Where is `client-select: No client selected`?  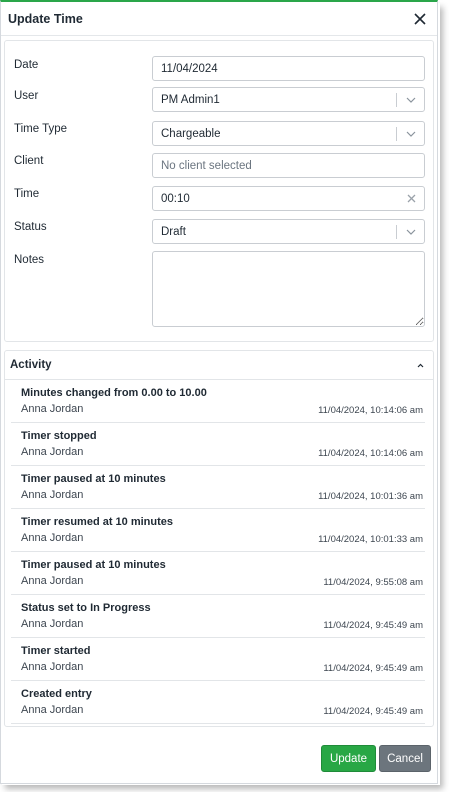
client-select: No client selected is located at coordinates (288, 165).